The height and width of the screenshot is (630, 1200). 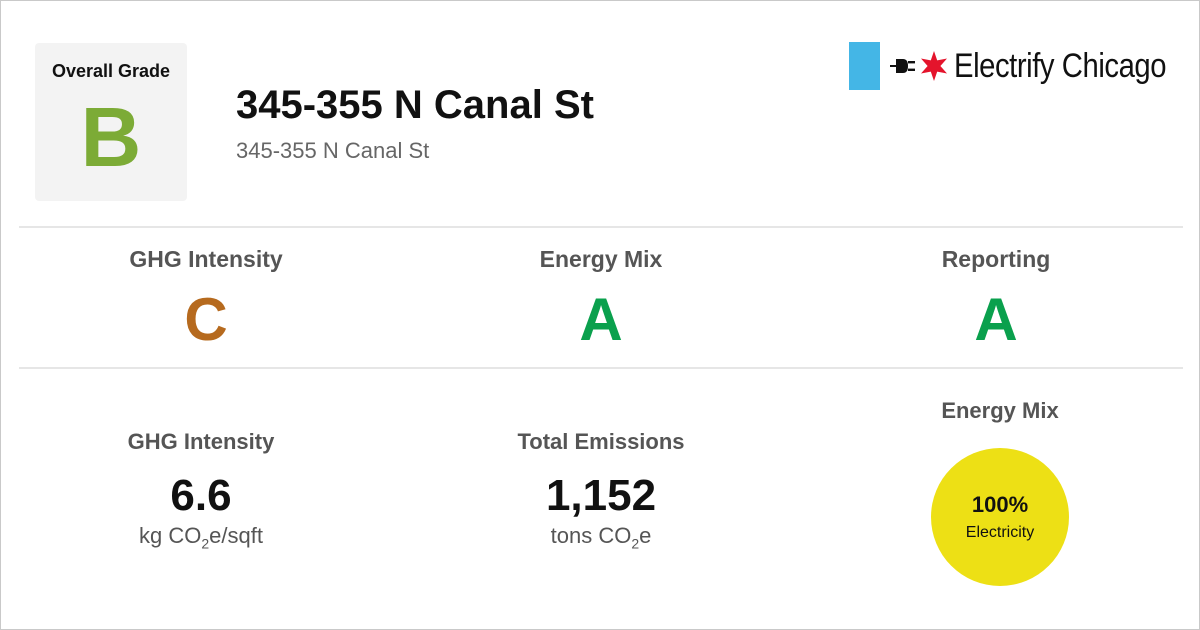 I want to click on plug-icon, so click(x=902, y=66).